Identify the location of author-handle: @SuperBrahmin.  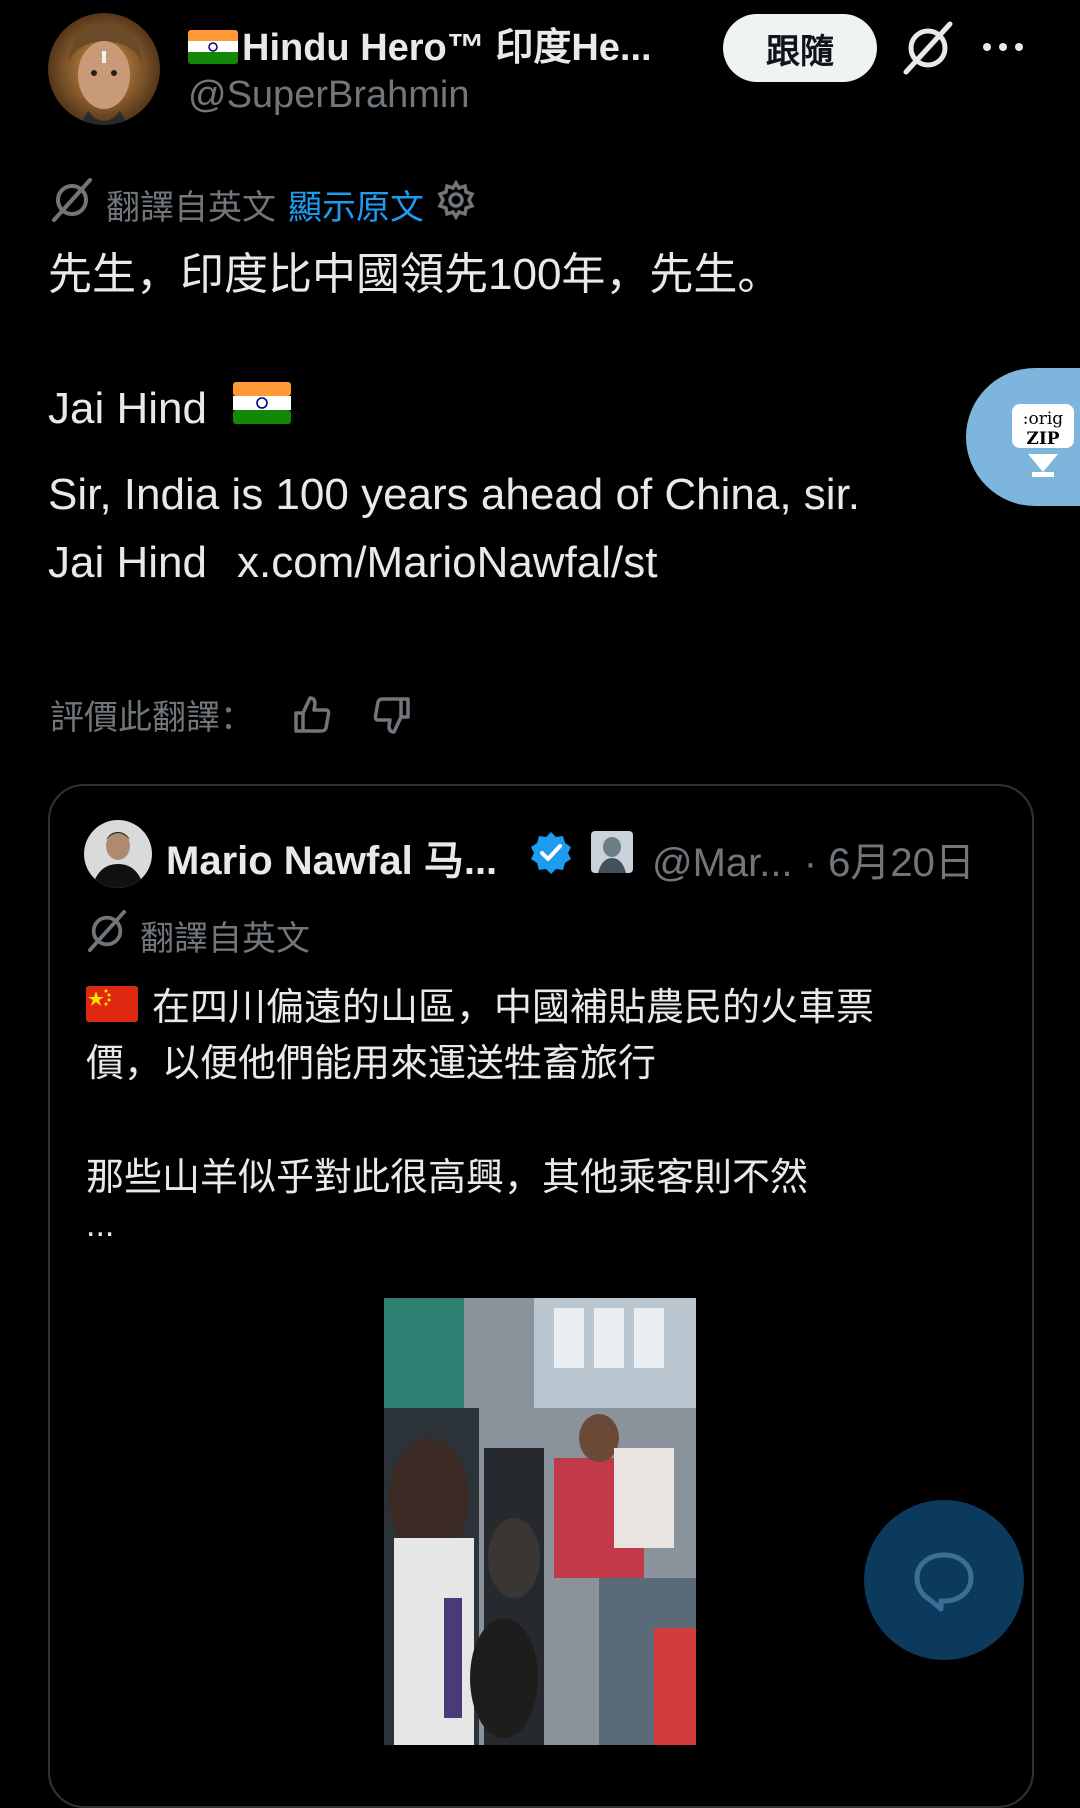
(328, 95).